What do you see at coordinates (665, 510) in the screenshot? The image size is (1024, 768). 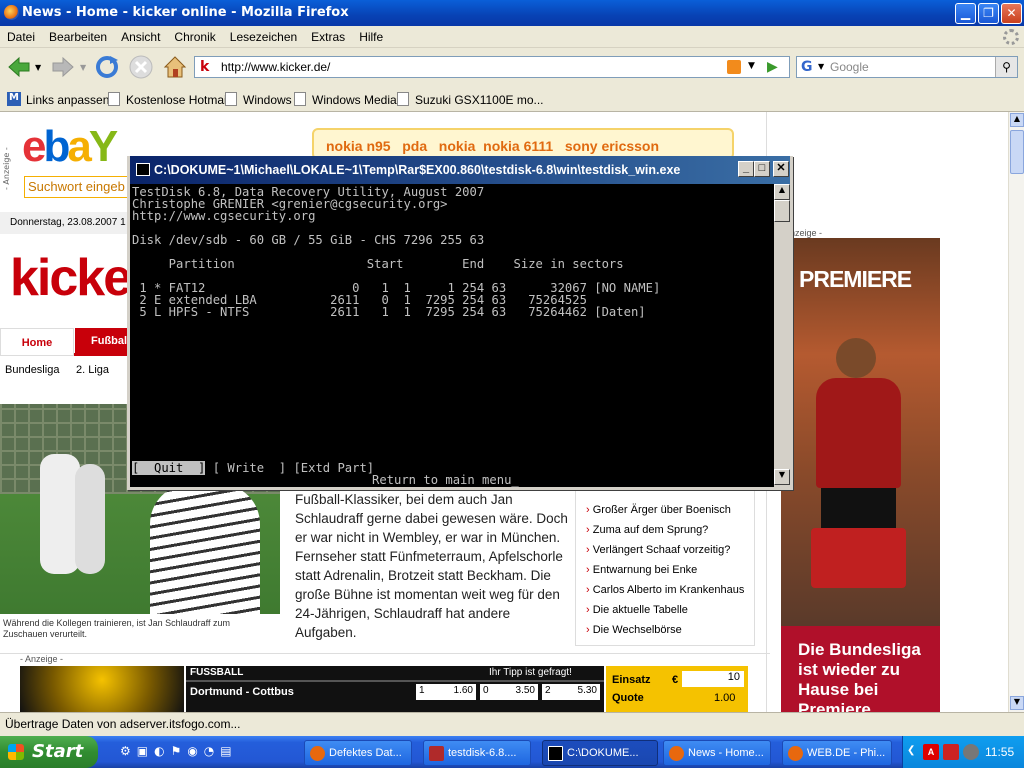 I see `news-link: › Großer Ärger über Boenisch` at bounding box center [665, 510].